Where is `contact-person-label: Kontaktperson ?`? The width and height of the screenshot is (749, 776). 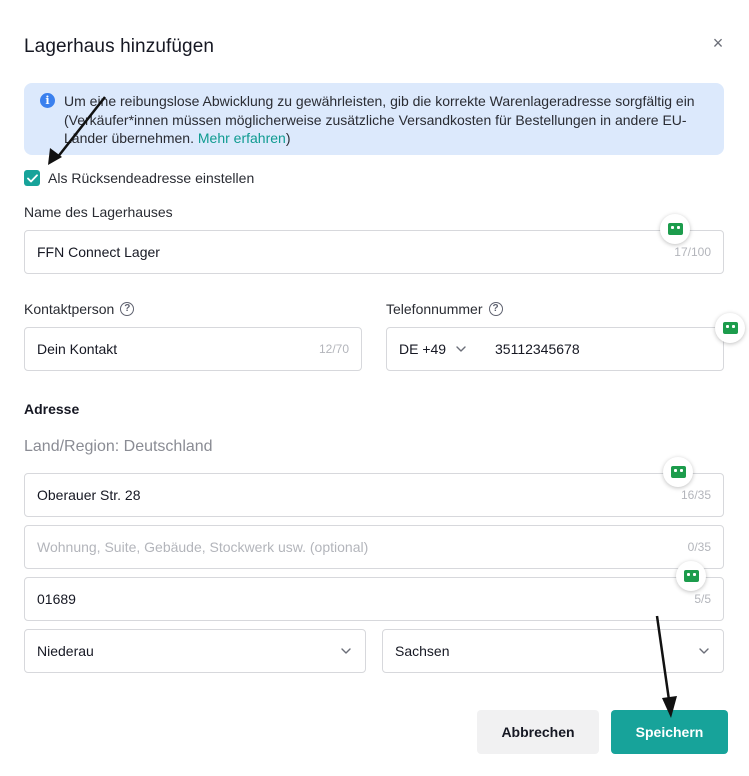
contact-person-label: Kontaktperson ? is located at coordinates (79, 309).